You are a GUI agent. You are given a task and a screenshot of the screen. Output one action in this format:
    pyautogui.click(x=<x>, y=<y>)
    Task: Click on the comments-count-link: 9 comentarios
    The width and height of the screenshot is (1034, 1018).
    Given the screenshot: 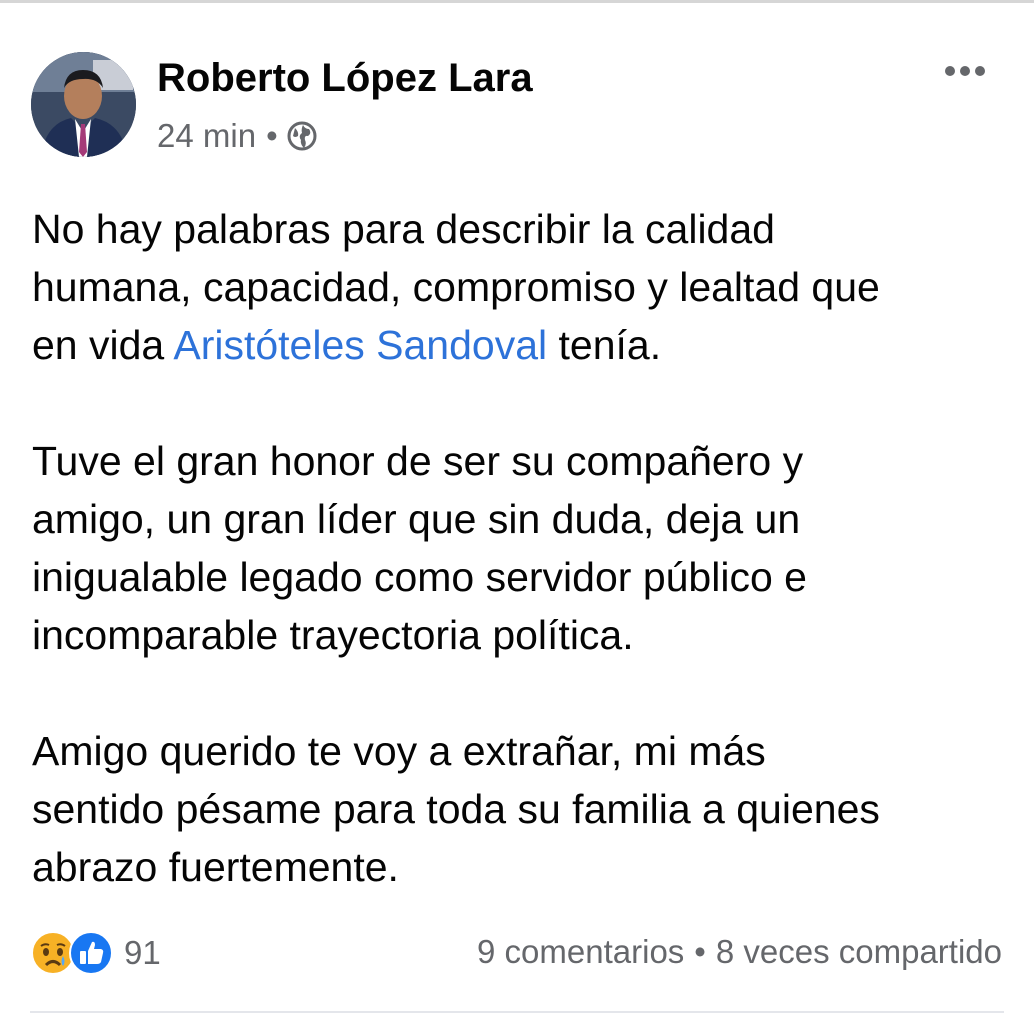 What is the action you would take?
    pyautogui.click(x=580, y=951)
    